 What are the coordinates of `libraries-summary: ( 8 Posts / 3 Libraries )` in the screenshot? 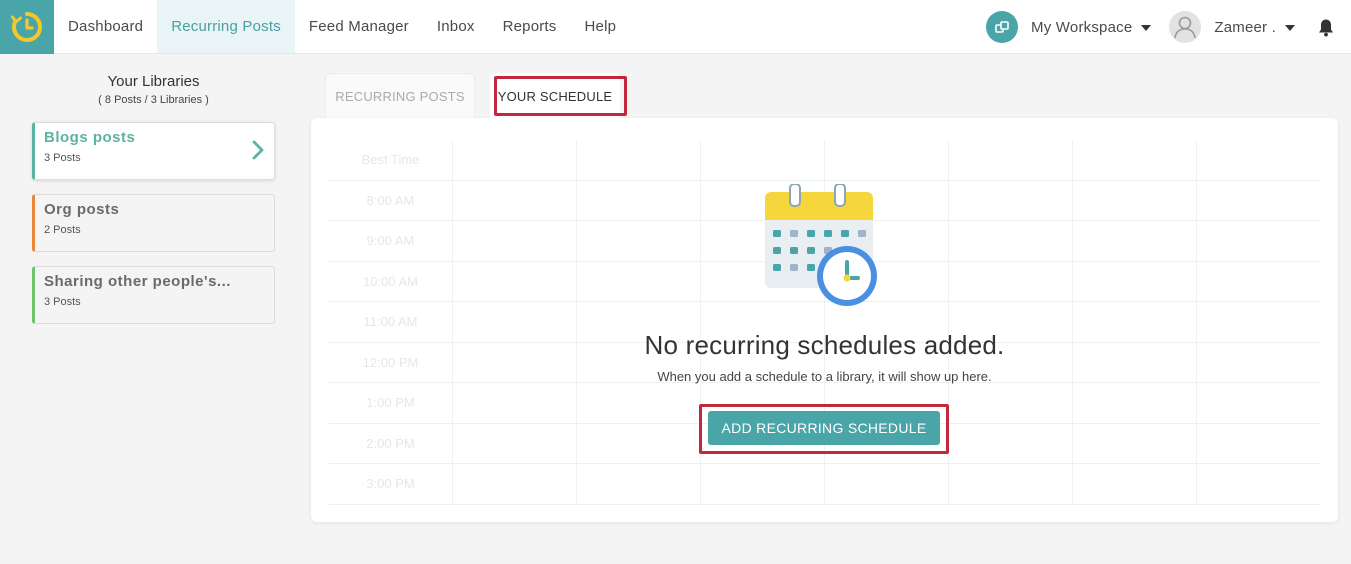 It's located at (153, 100).